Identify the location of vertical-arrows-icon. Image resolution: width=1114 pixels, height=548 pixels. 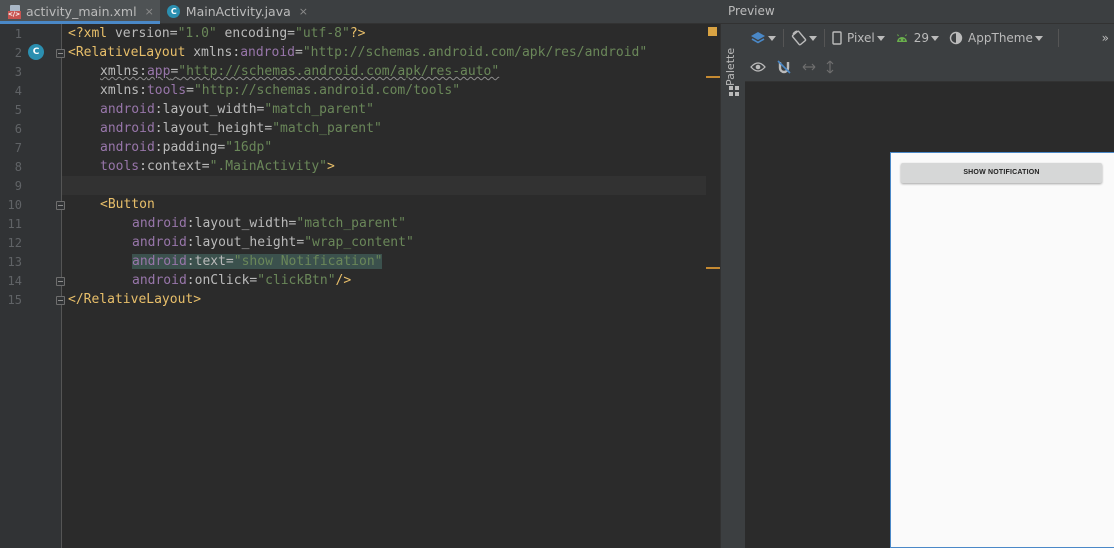
(830, 66).